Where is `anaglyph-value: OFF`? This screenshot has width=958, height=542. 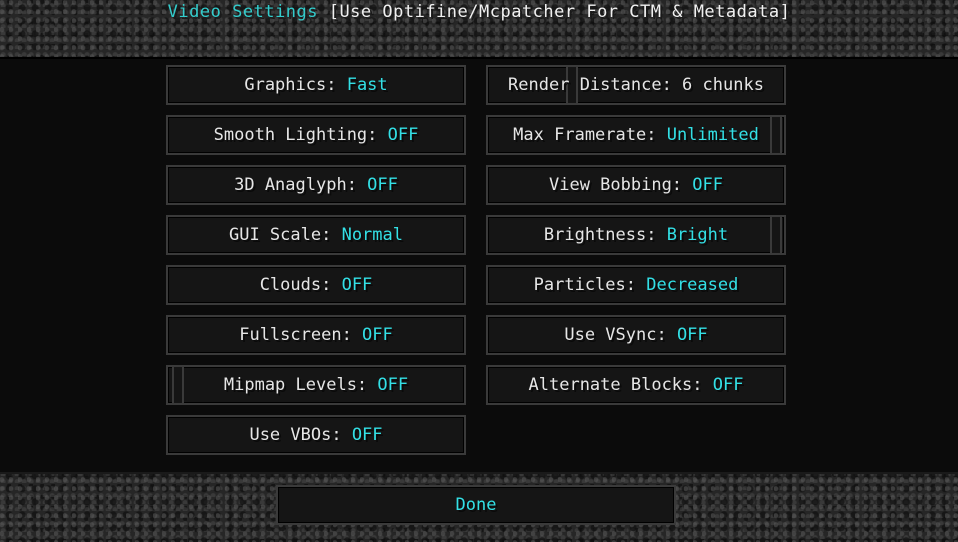
anaglyph-value: OFF is located at coordinates (382, 185).